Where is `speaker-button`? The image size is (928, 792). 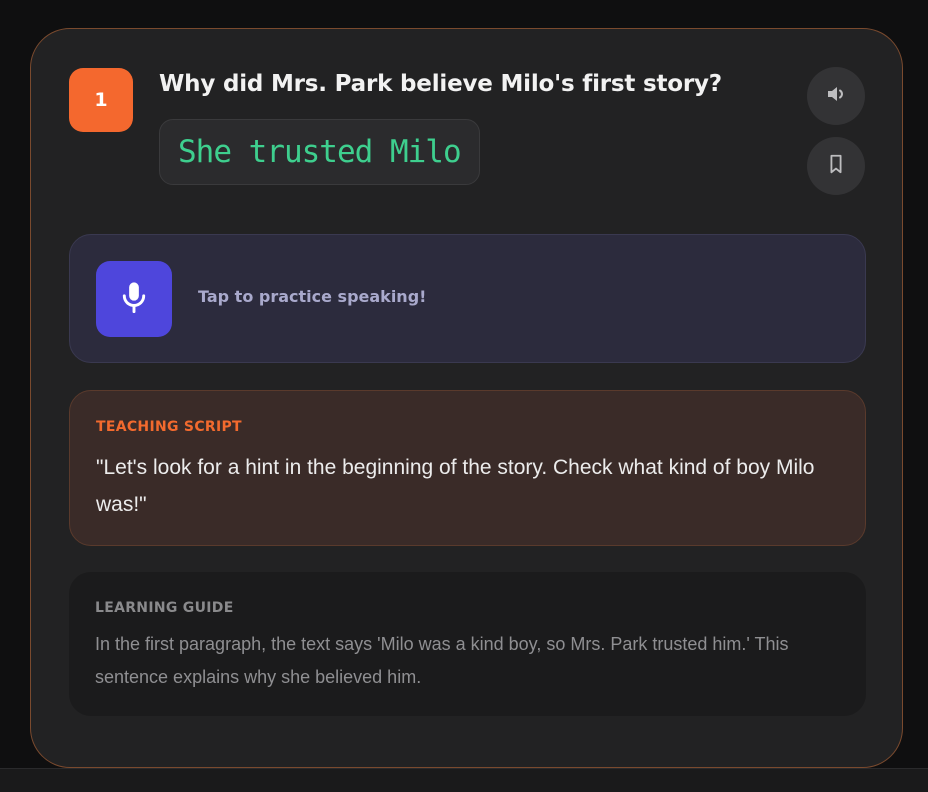
speaker-button is located at coordinates (836, 96).